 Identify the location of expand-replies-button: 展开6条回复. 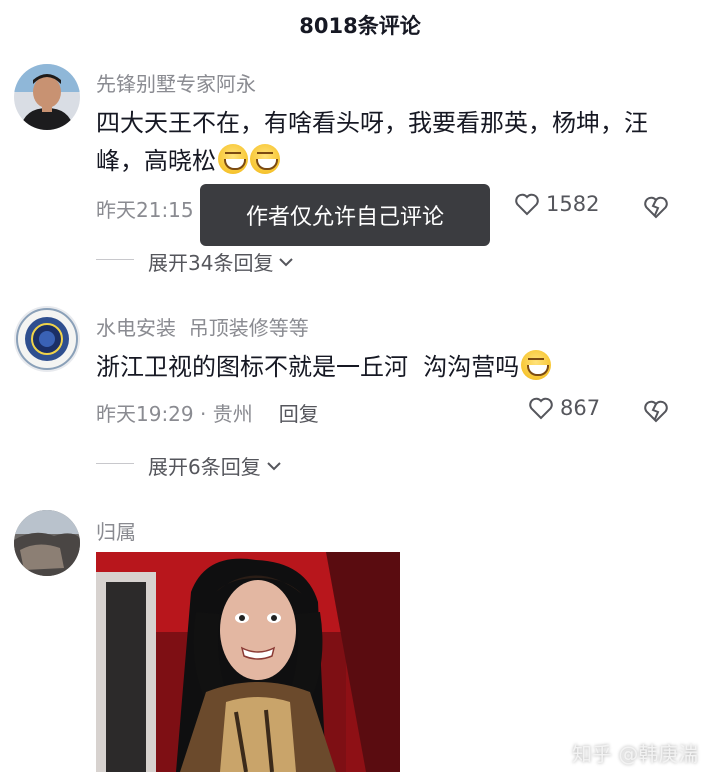
(215, 465).